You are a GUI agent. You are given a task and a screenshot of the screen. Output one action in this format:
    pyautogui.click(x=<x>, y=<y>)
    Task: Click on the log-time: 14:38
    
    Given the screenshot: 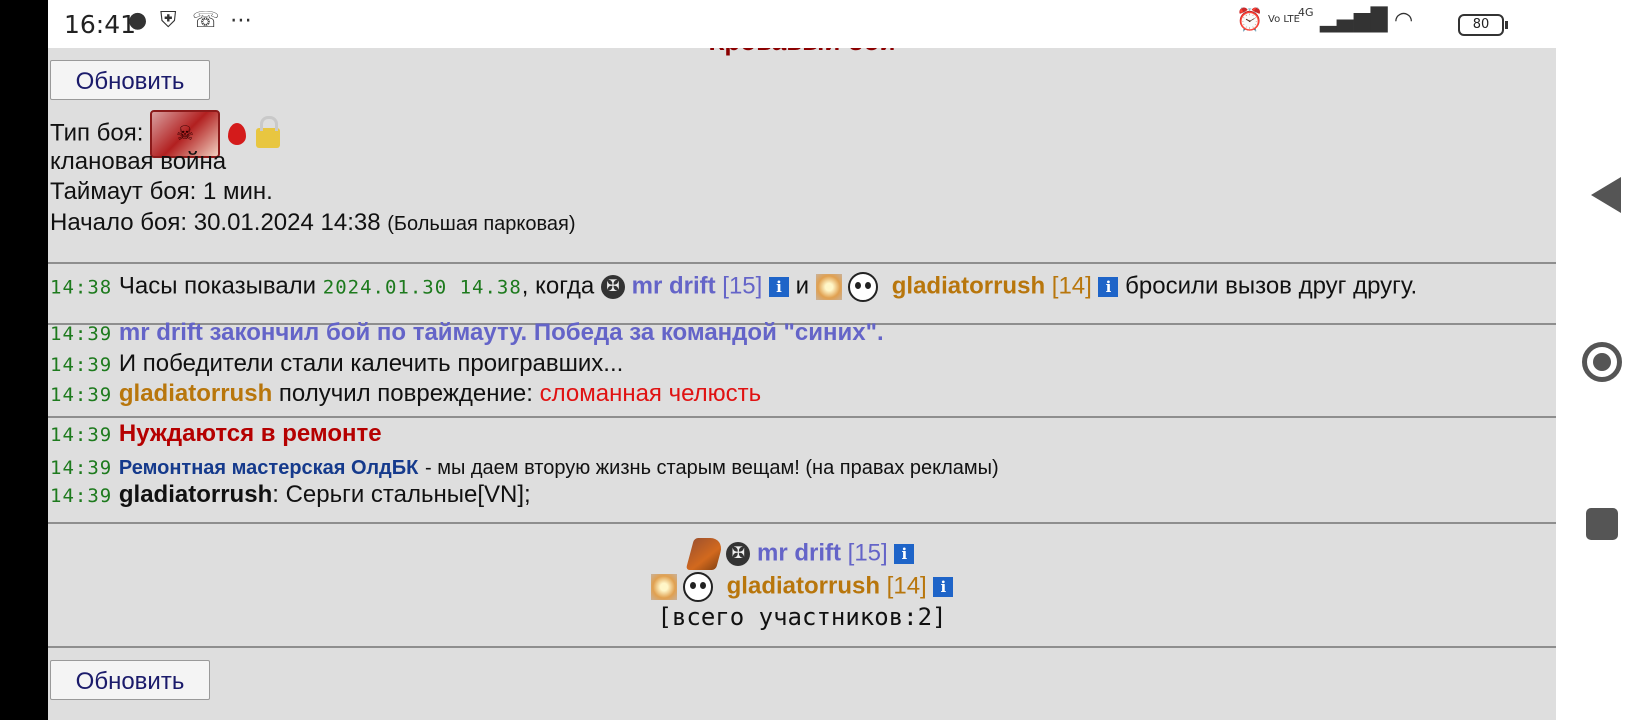 What is the action you would take?
    pyautogui.click(x=81, y=287)
    